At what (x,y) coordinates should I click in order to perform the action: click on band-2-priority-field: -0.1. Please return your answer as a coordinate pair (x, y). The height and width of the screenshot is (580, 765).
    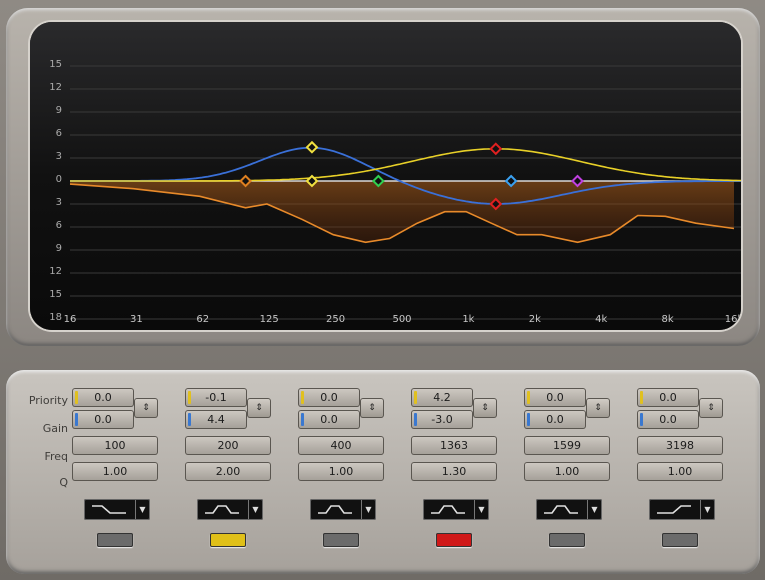
    Looking at the image, I should click on (216, 397).